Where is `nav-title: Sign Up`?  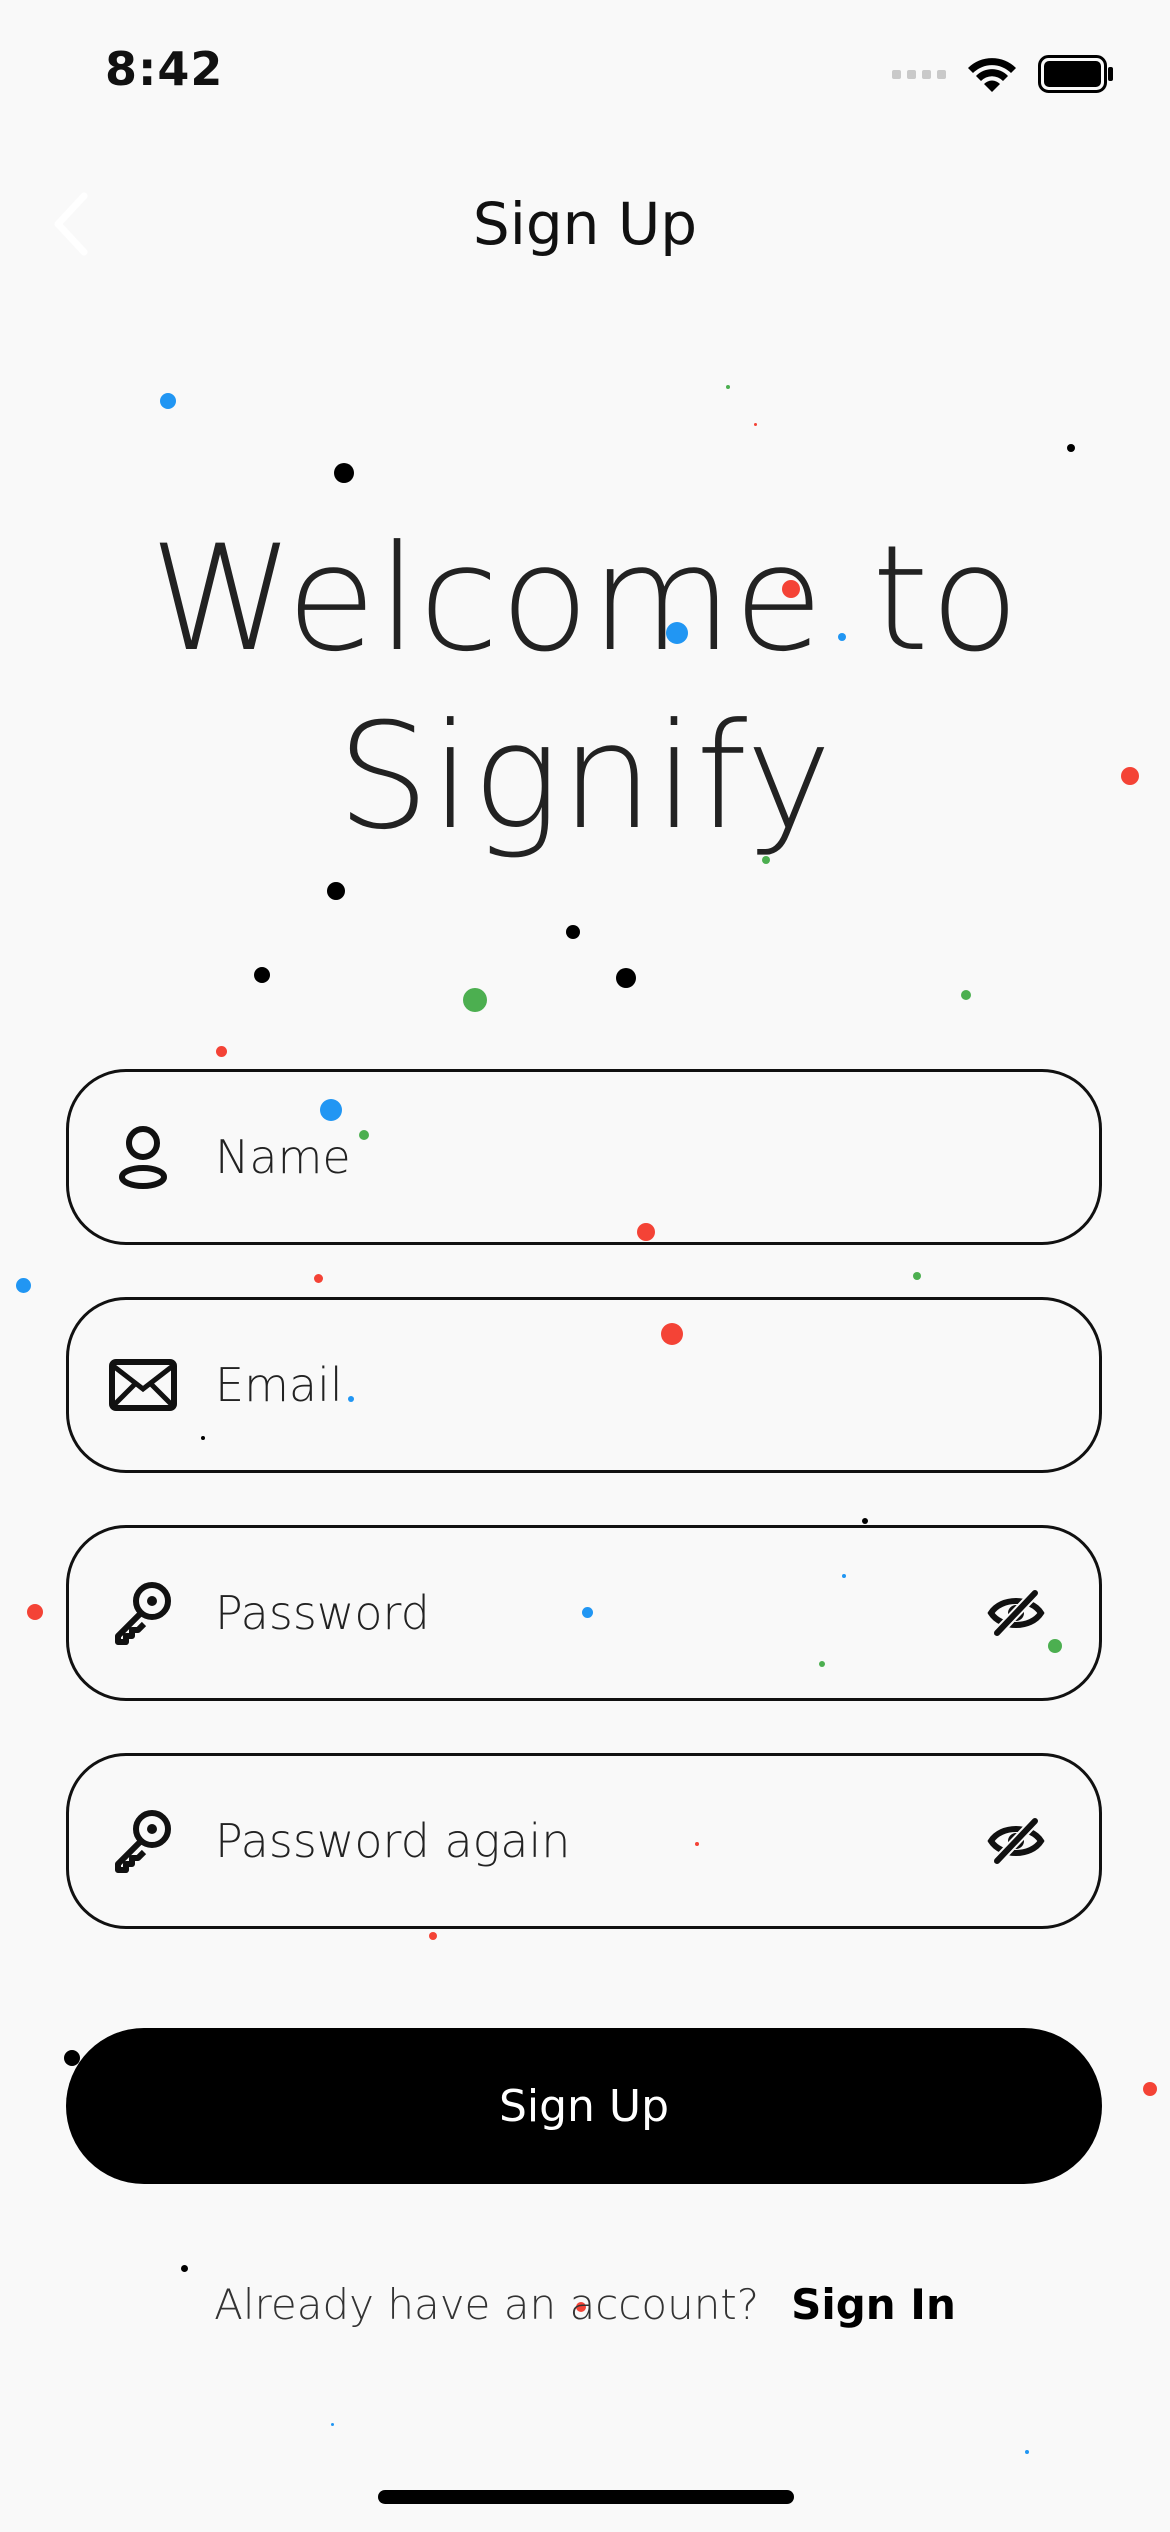 nav-title: Sign Up is located at coordinates (585, 224).